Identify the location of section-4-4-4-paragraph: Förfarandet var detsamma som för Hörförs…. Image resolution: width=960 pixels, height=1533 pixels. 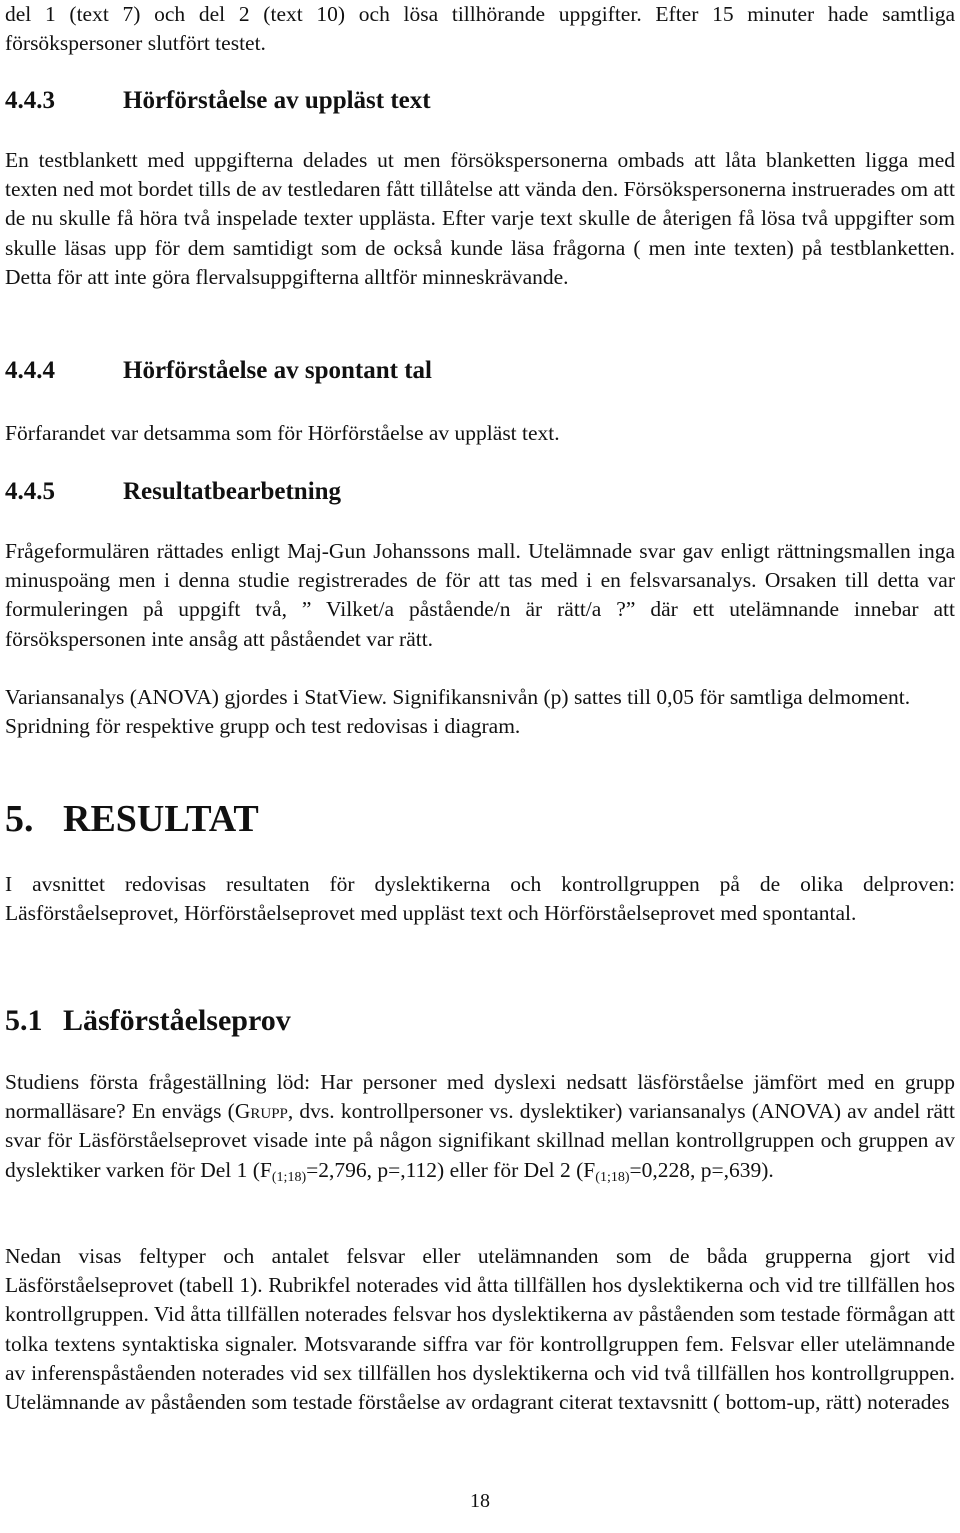
(282, 433).